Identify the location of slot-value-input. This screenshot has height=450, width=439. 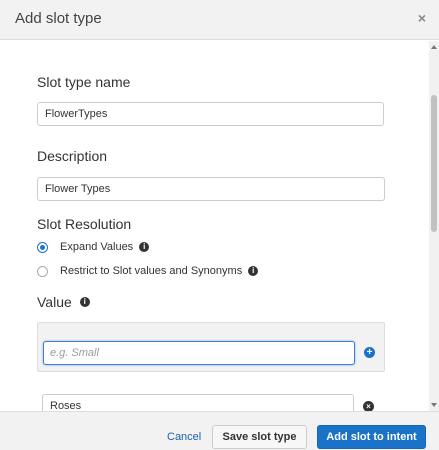
(198, 402).